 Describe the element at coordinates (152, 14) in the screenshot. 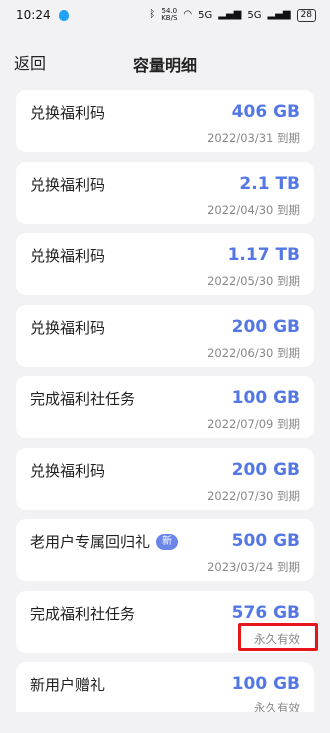

I see `bluetooth-icon: ᛒ` at that location.